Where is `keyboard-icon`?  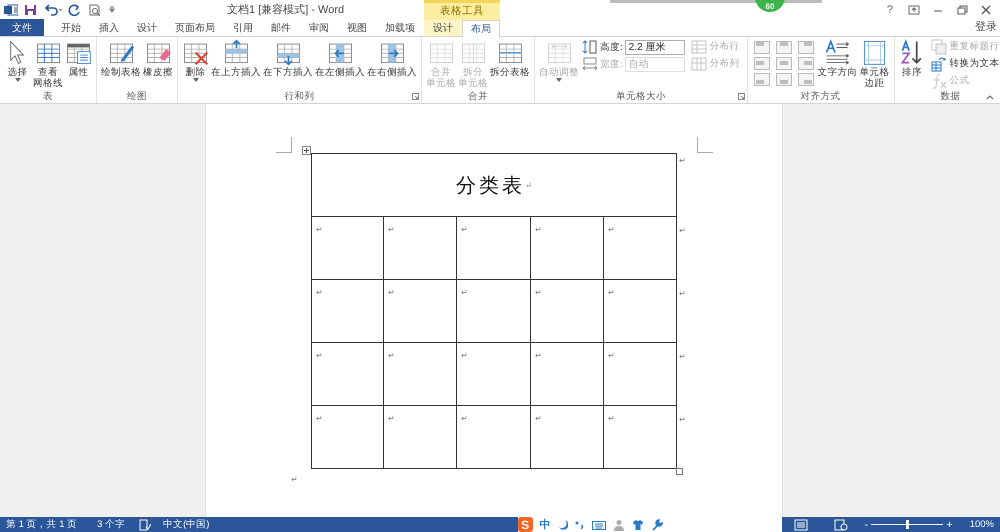 keyboard-icon is located at coordinates (599, 524).